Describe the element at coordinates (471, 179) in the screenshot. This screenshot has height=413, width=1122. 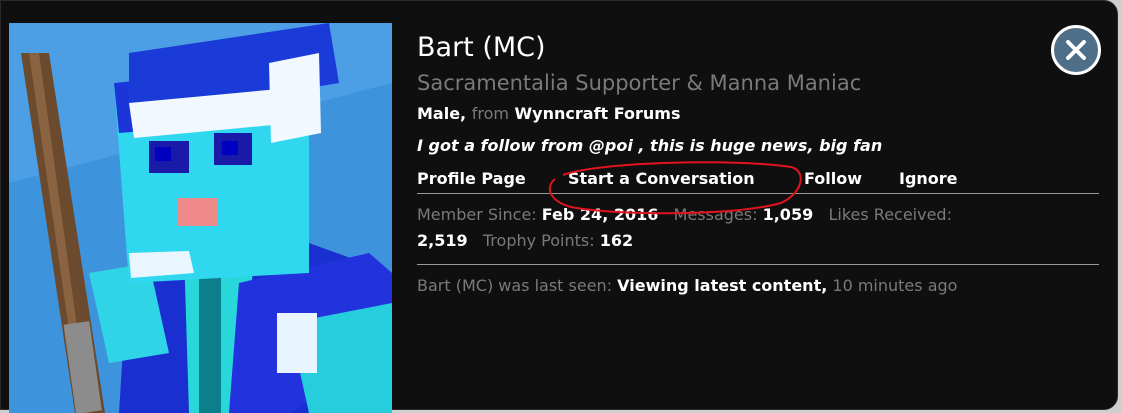
I see `profile-page-link: Profile Page` at that location.